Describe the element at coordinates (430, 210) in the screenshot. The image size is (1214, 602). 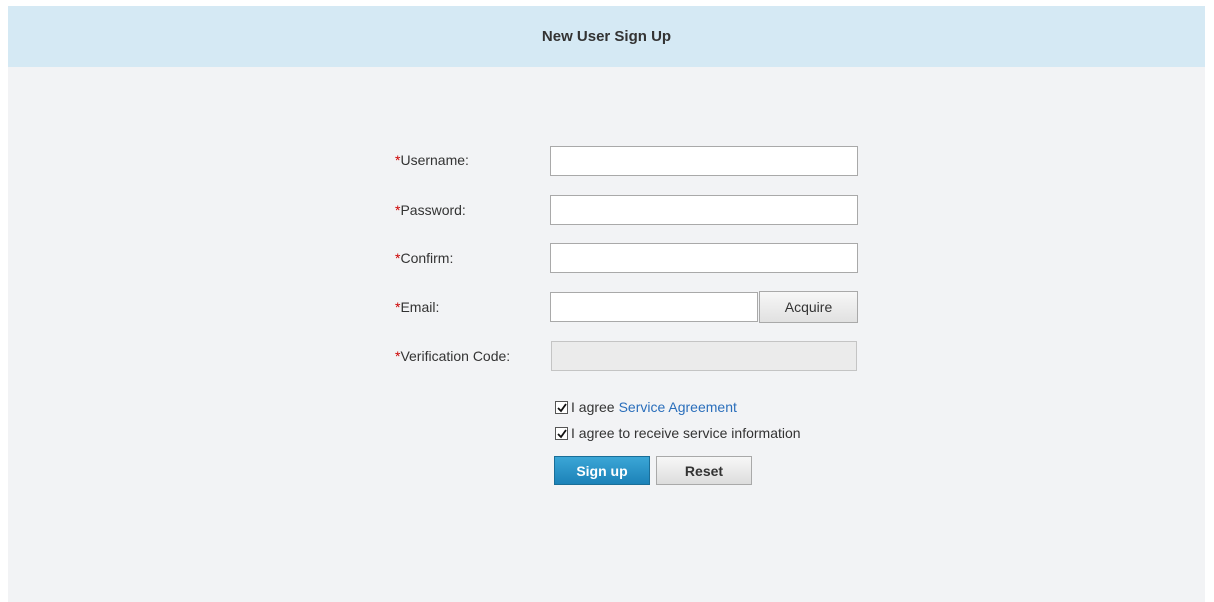
I see `password-label: *Password:` at that location.